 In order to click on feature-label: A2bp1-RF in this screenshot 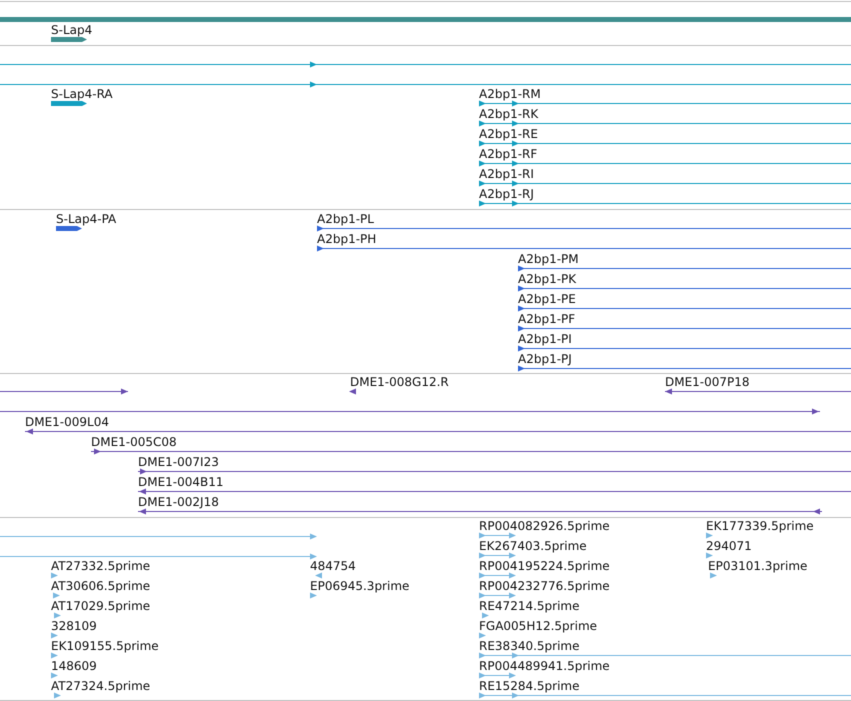, I will do `click(508, 154)`.